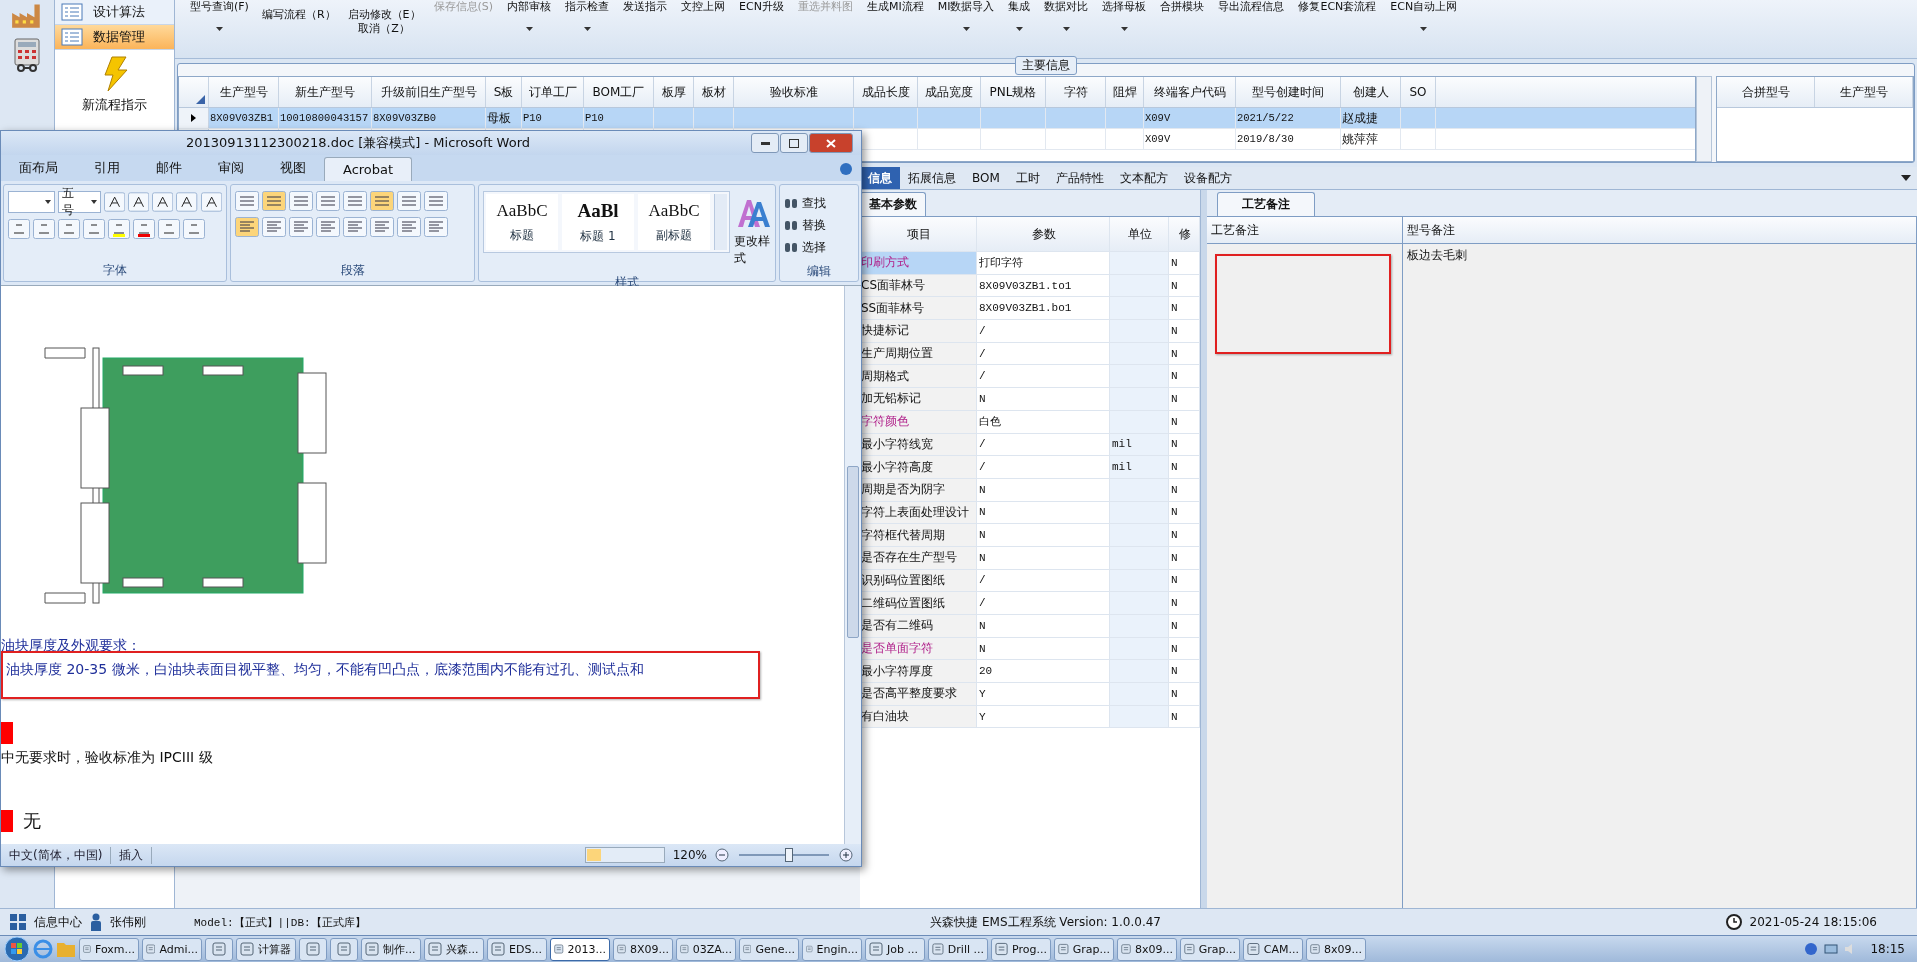 The height and width of the screenshot is (962, 1917). Describe the element at coordinates (819, 247) in the screenshot. I see `edit-button: 选择` at that location.